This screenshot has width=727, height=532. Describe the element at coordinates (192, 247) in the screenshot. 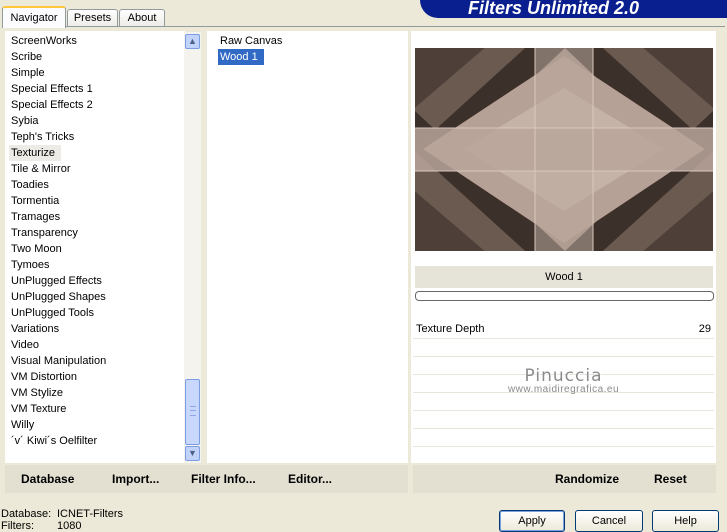

I see `category-scrollbar: ▲ ▼` at that location.